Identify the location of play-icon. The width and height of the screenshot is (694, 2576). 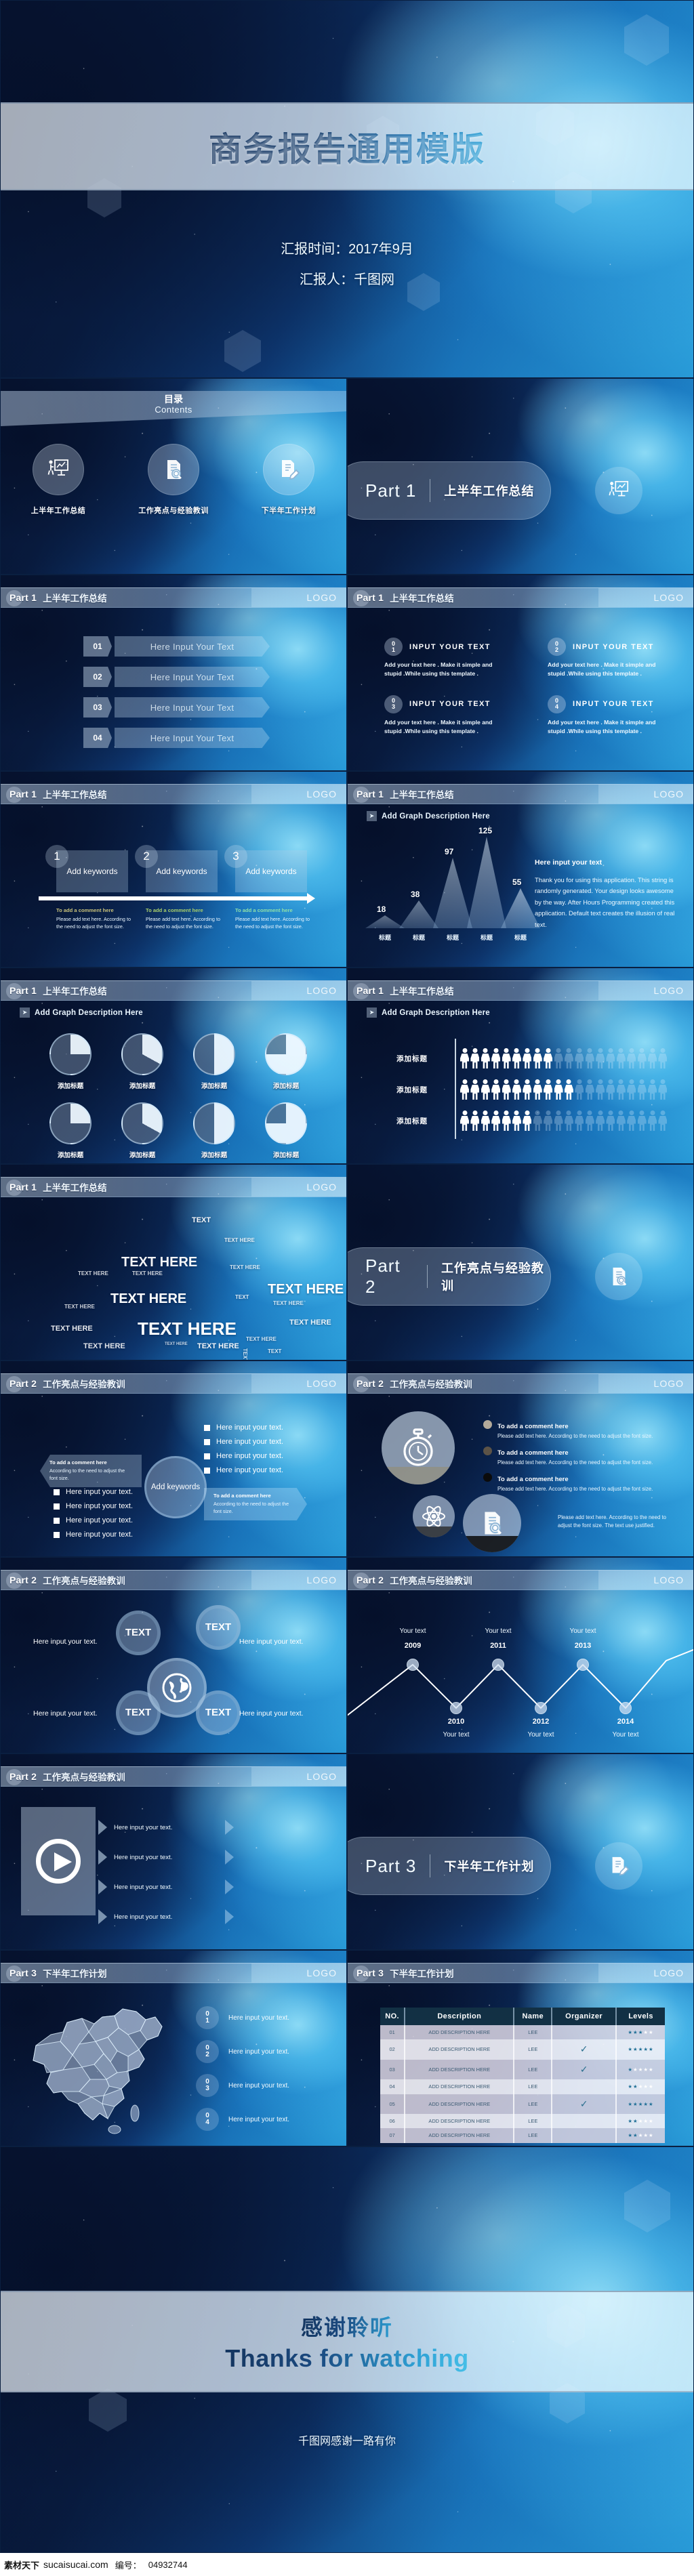
(58, 1861).